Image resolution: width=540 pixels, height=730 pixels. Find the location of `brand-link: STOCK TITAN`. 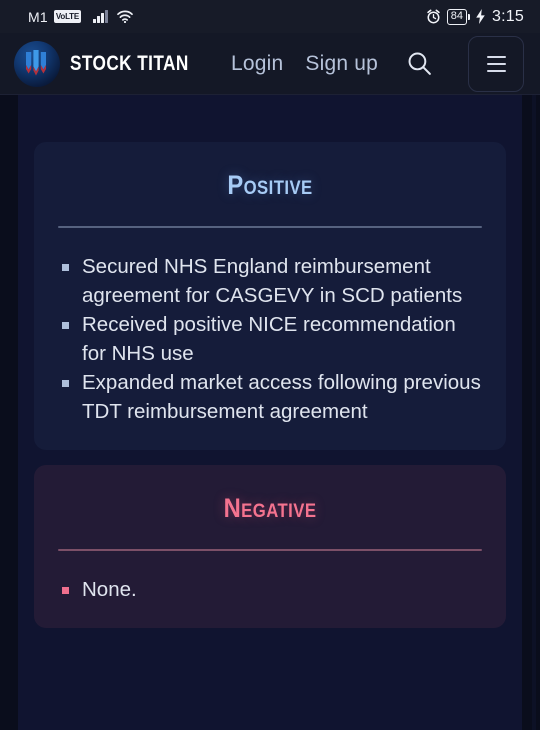

brand-link: STOCK TITAN is located at coordinates (114, 63).